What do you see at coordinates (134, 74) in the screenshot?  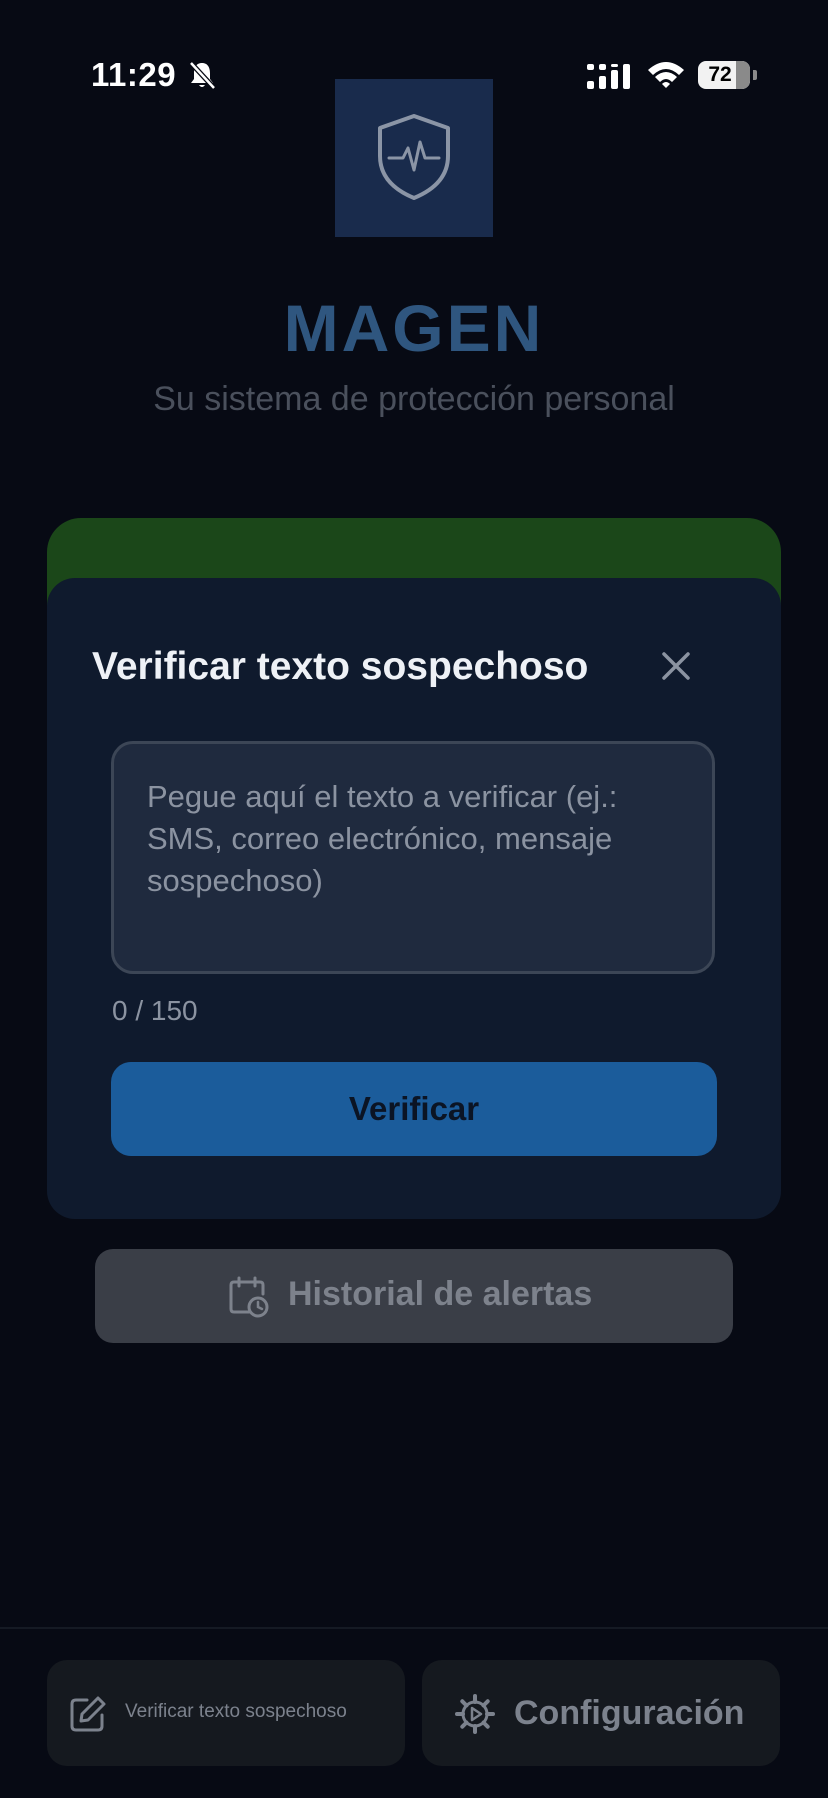 I see `status-time: 11:29` at bounding box center [134, 74].